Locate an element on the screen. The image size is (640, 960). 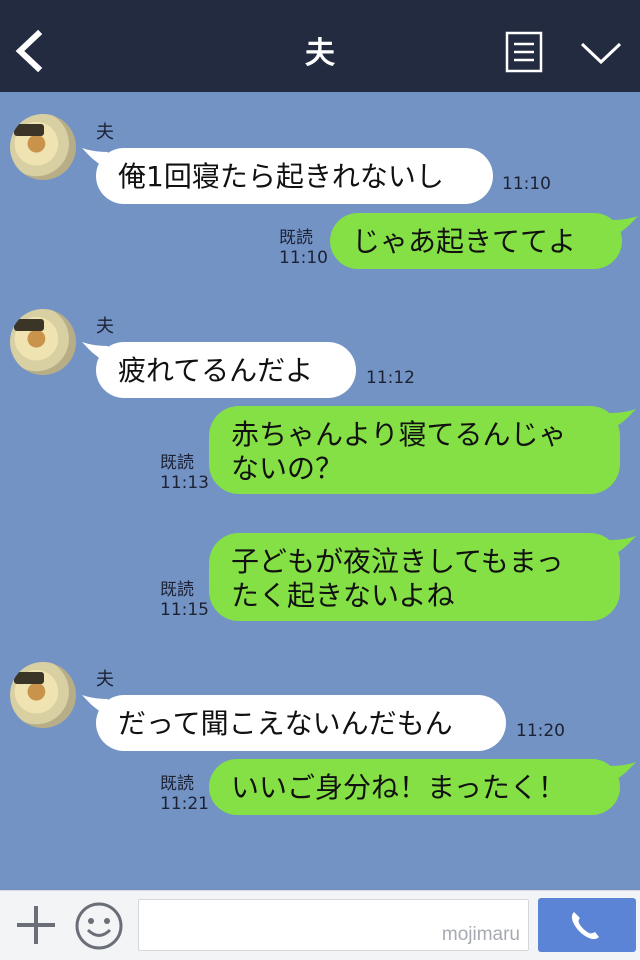
read-receipt: 既読 11:13 is located at coordinates (184, 473).